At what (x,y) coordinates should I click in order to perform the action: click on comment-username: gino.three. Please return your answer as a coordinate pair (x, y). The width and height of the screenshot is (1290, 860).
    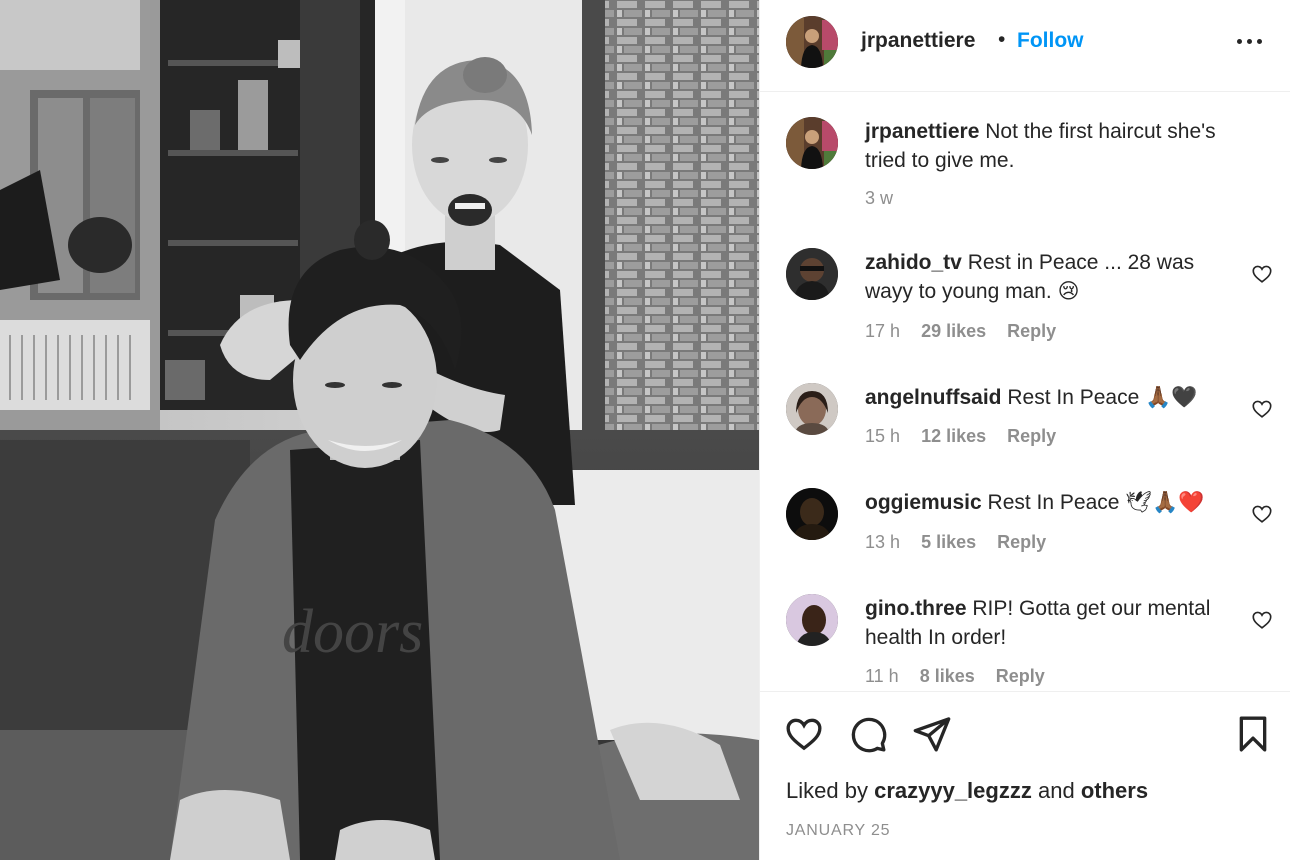
    Looking at the image, I should click on (916, 608).